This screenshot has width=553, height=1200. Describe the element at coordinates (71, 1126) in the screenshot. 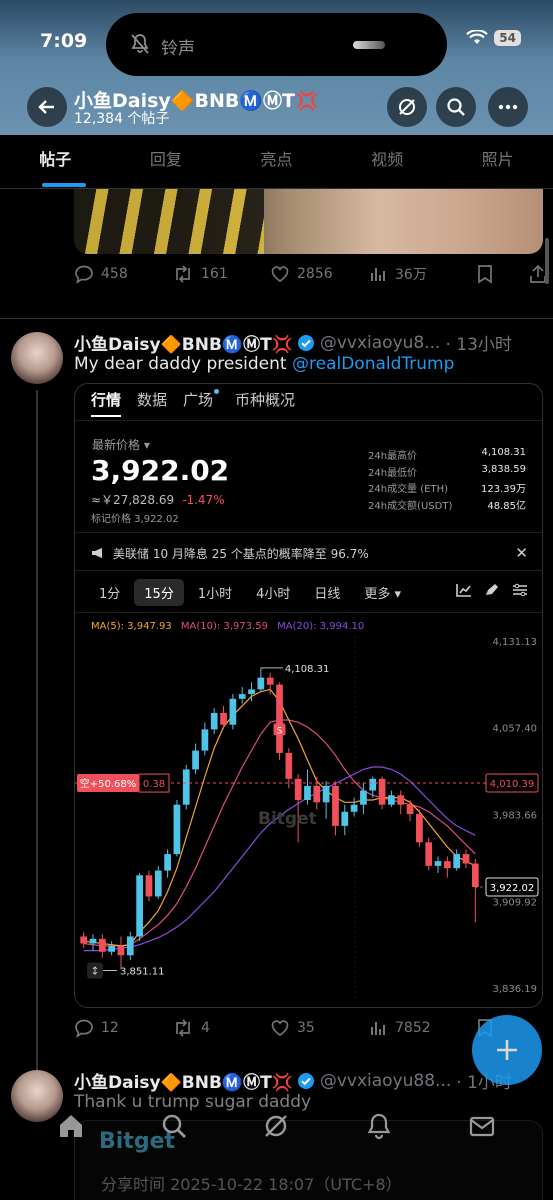

I see `home-icon` at that location.